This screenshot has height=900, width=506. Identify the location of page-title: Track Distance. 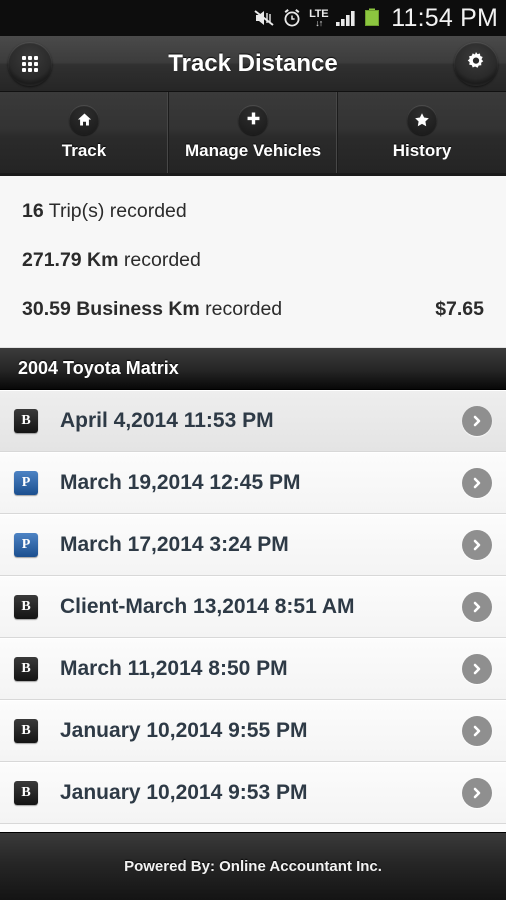
(253, 63).